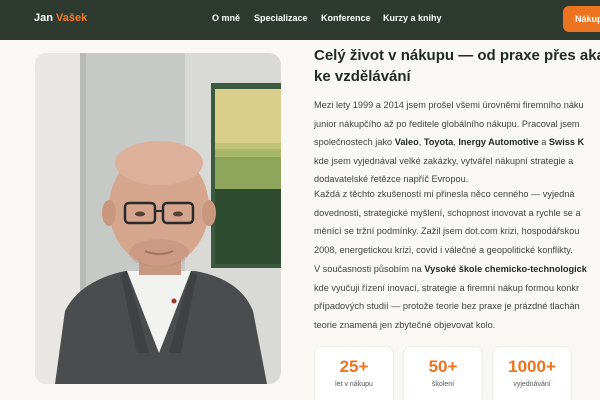 The image size is (600, 400). What do you see at coordinates (354, 384) in the screenshot?
I see `stat-label: let v nákupu` at bounding box center [354, 384].